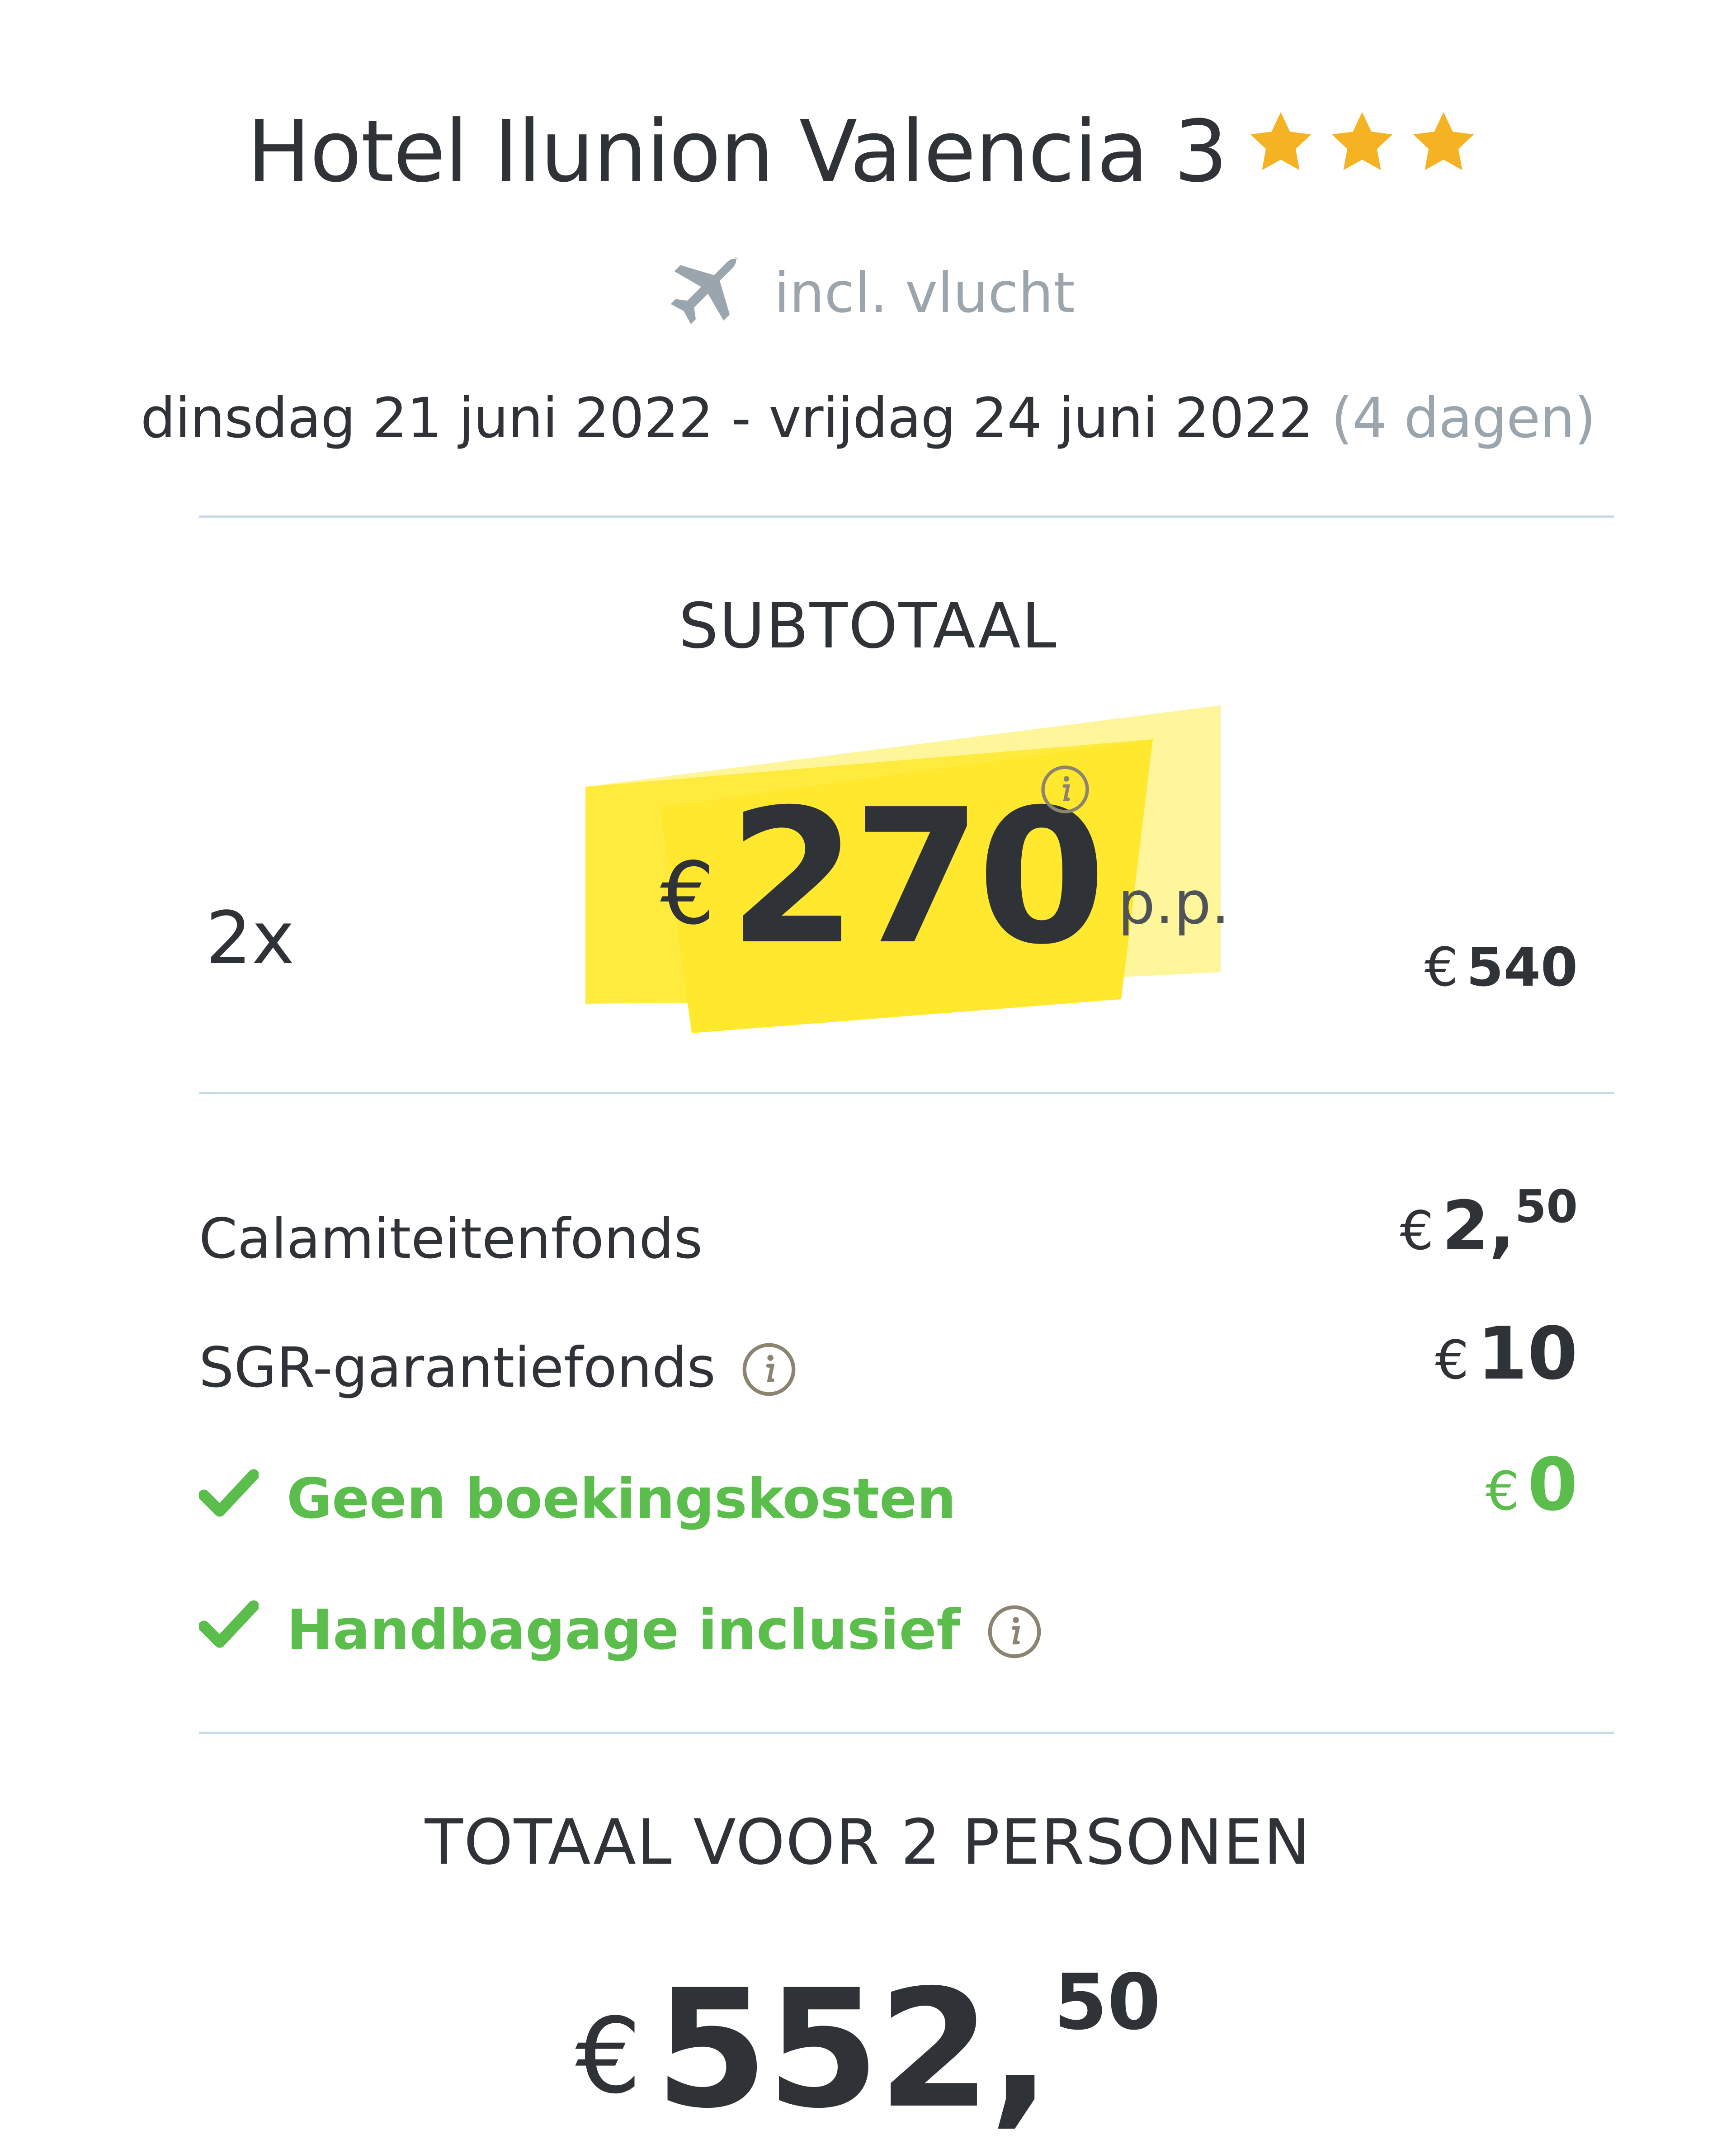  What do you see at coordinates (451, 1239) in the screenshot?
I see `fee-label-calamiteitenfonds: Calamiteitenfonds` at bounding box center [451, 1239].